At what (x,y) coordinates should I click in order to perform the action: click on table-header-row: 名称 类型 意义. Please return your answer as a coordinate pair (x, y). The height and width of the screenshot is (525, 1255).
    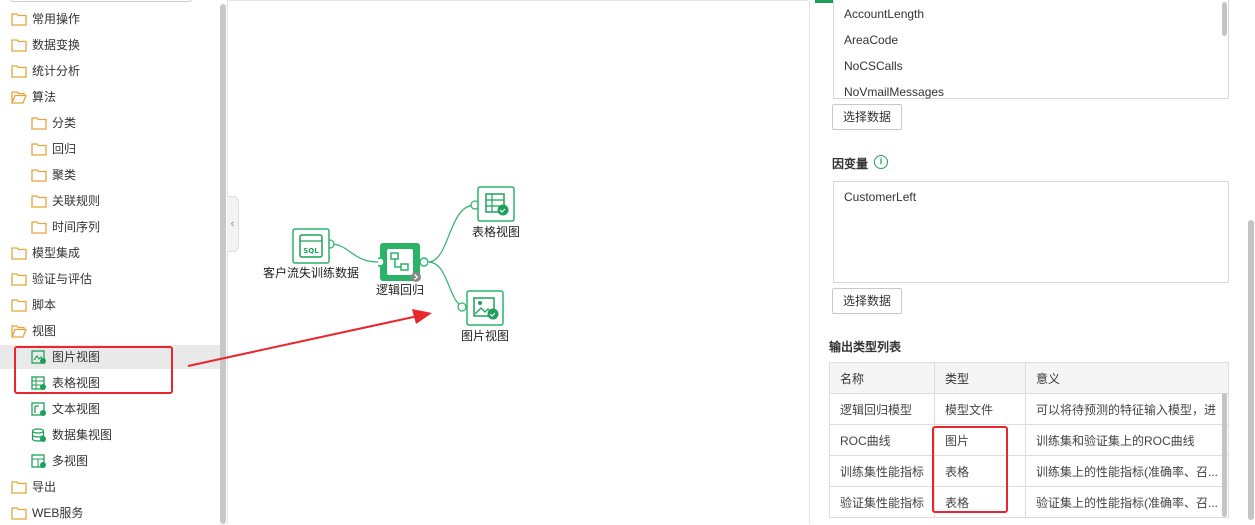
    Looking at the image, I should click on (1028, 378).